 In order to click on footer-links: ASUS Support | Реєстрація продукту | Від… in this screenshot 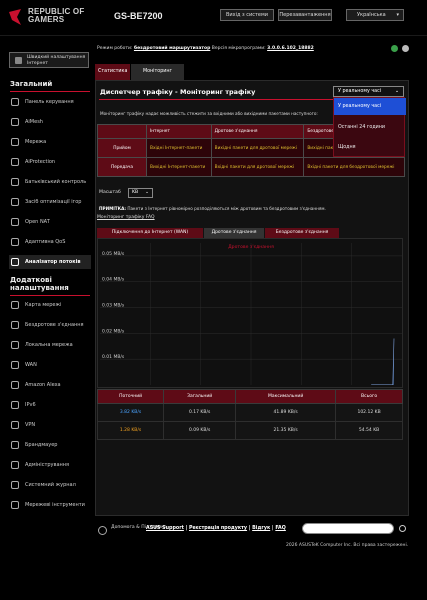, I will do `click(216, 528)`.